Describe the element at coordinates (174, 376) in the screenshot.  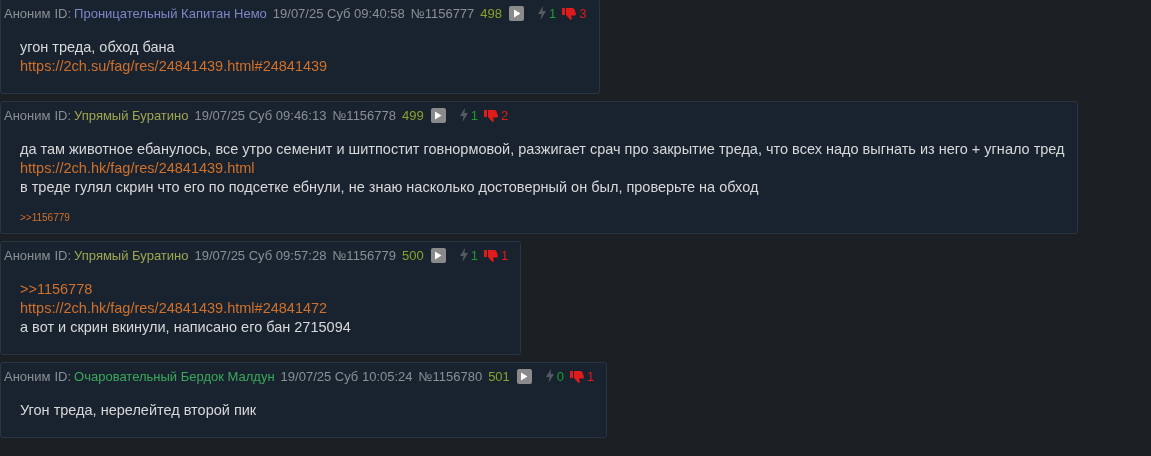
I see `poster-id: Очаровательный Бердок Малдун` at that location.